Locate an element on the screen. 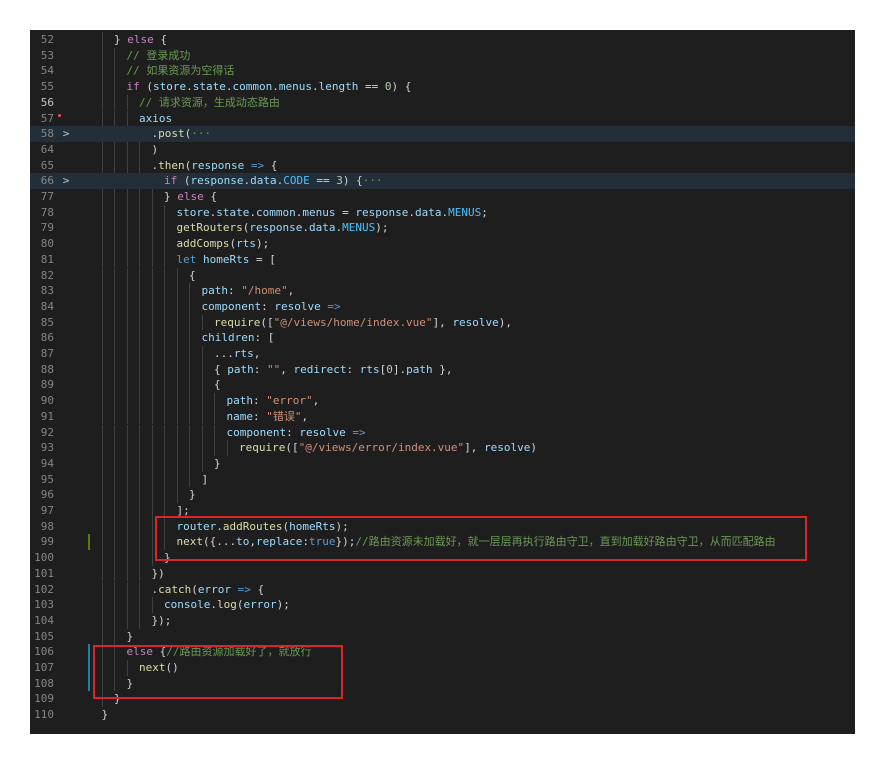 This screenshot has height=764, width=885. code-line: 95] is located at coordinates (442, 480).